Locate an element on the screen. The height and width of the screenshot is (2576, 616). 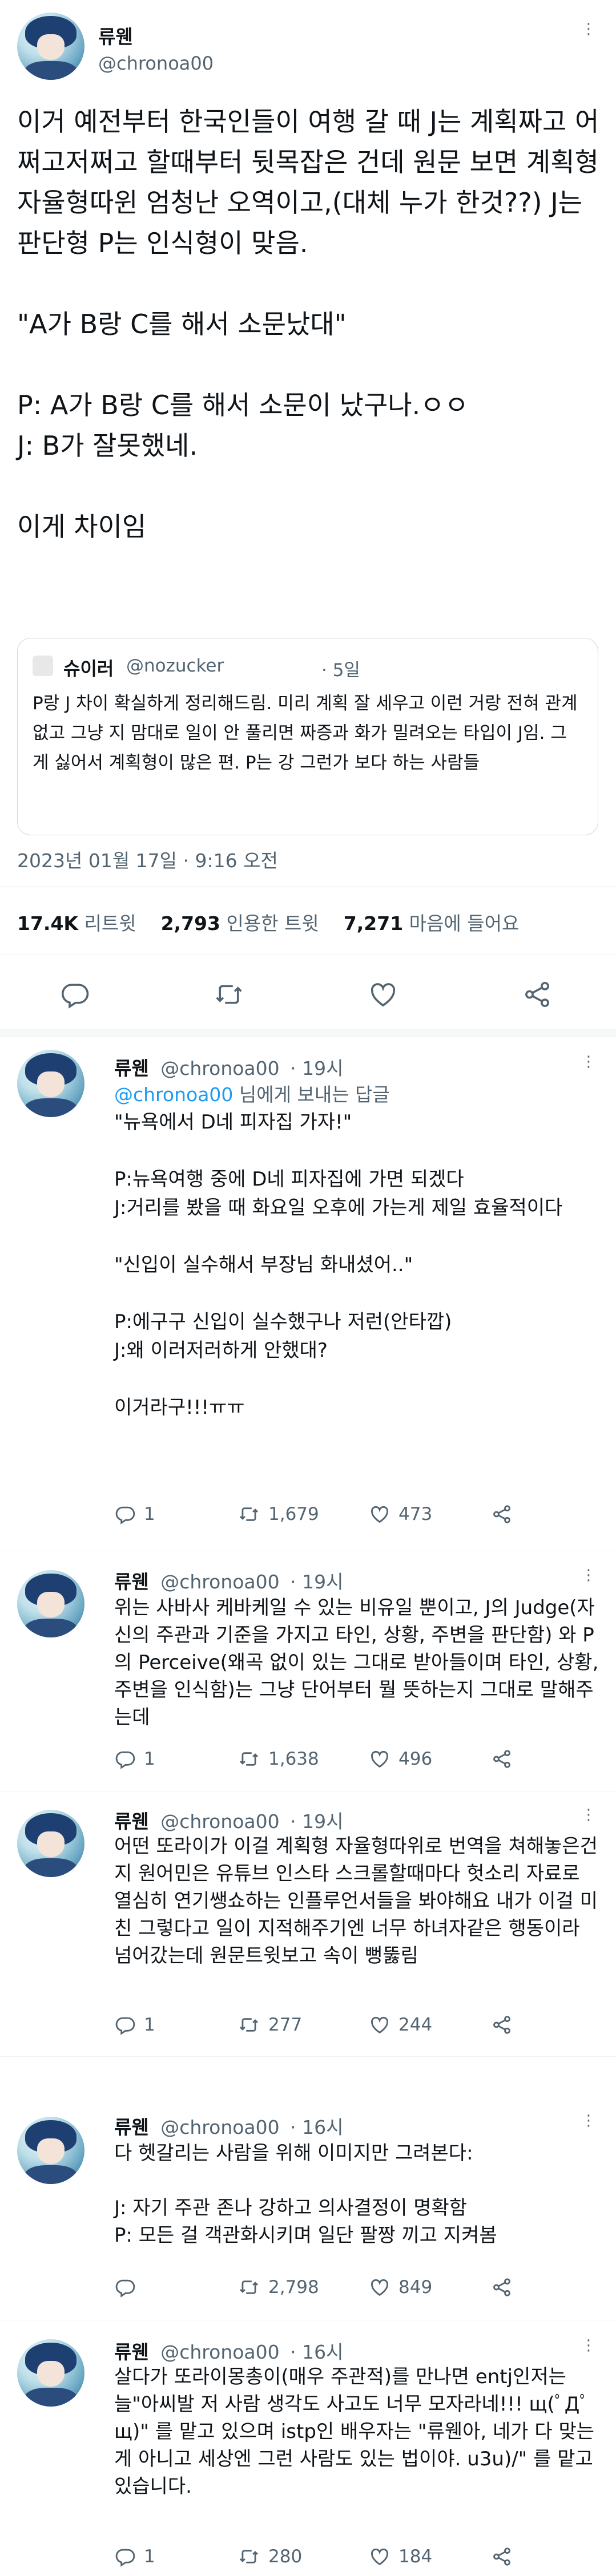
quote-display-name: 슈이러 is located at coordinates (88, 669).